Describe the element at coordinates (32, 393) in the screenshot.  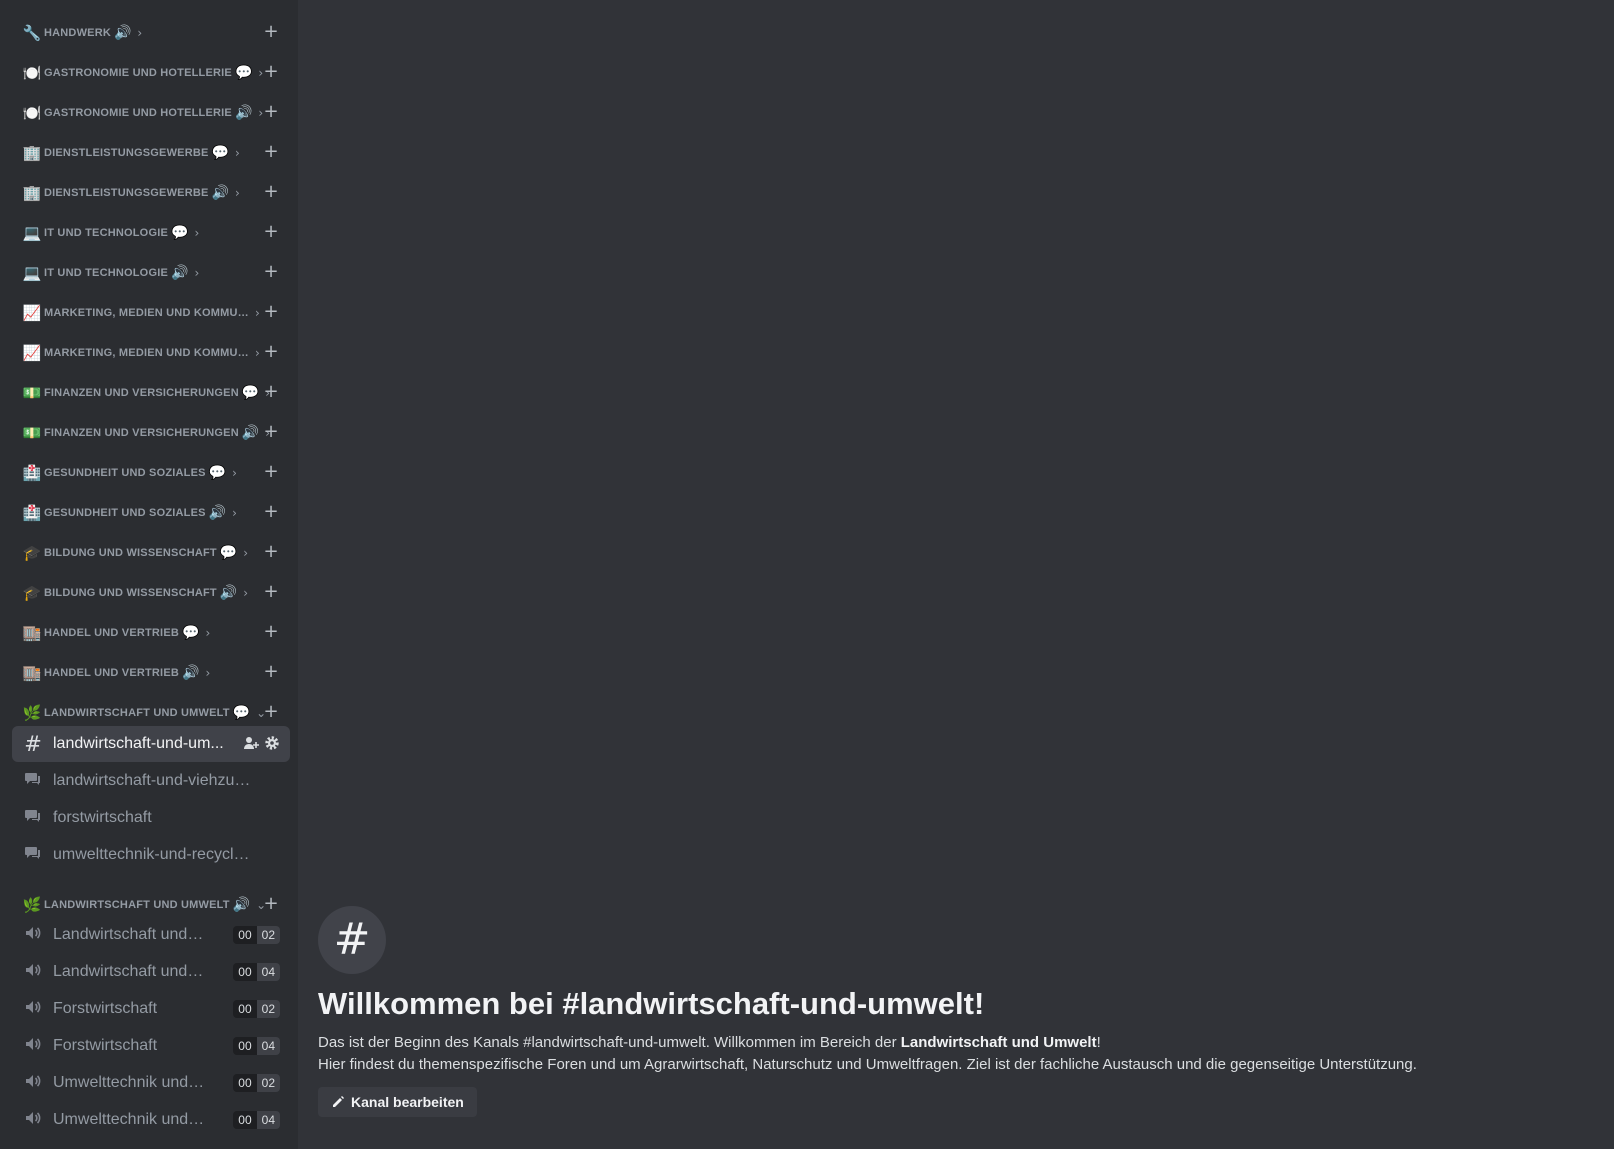
I see `money-emoji: 💵` at that location.